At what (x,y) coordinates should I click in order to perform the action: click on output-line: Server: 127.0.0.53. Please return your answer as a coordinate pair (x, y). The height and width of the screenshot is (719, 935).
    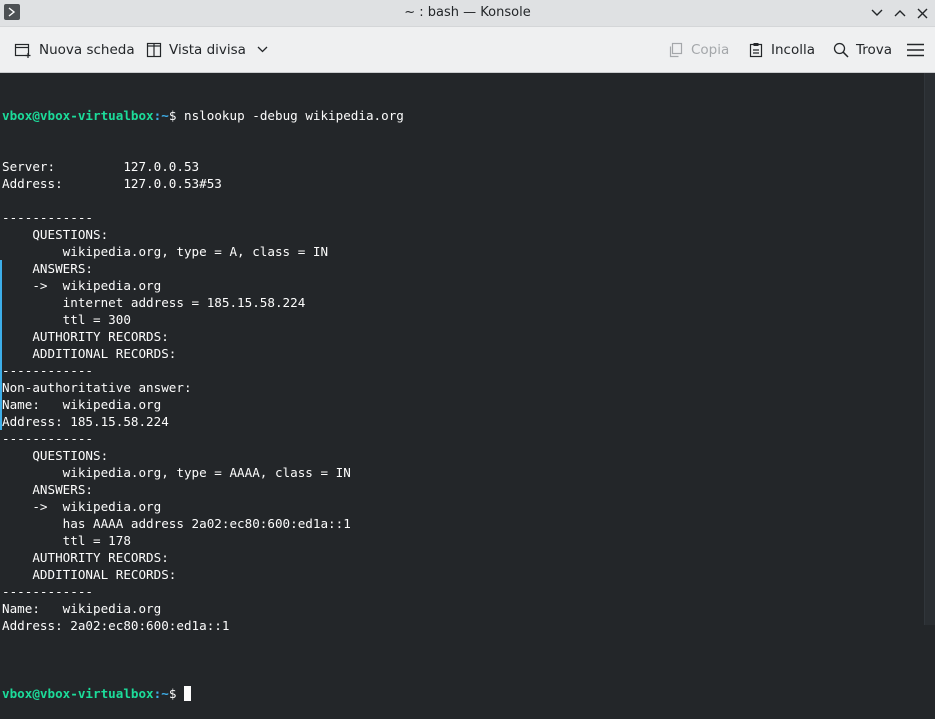
    Looking at the image, I should click on (101, 166).